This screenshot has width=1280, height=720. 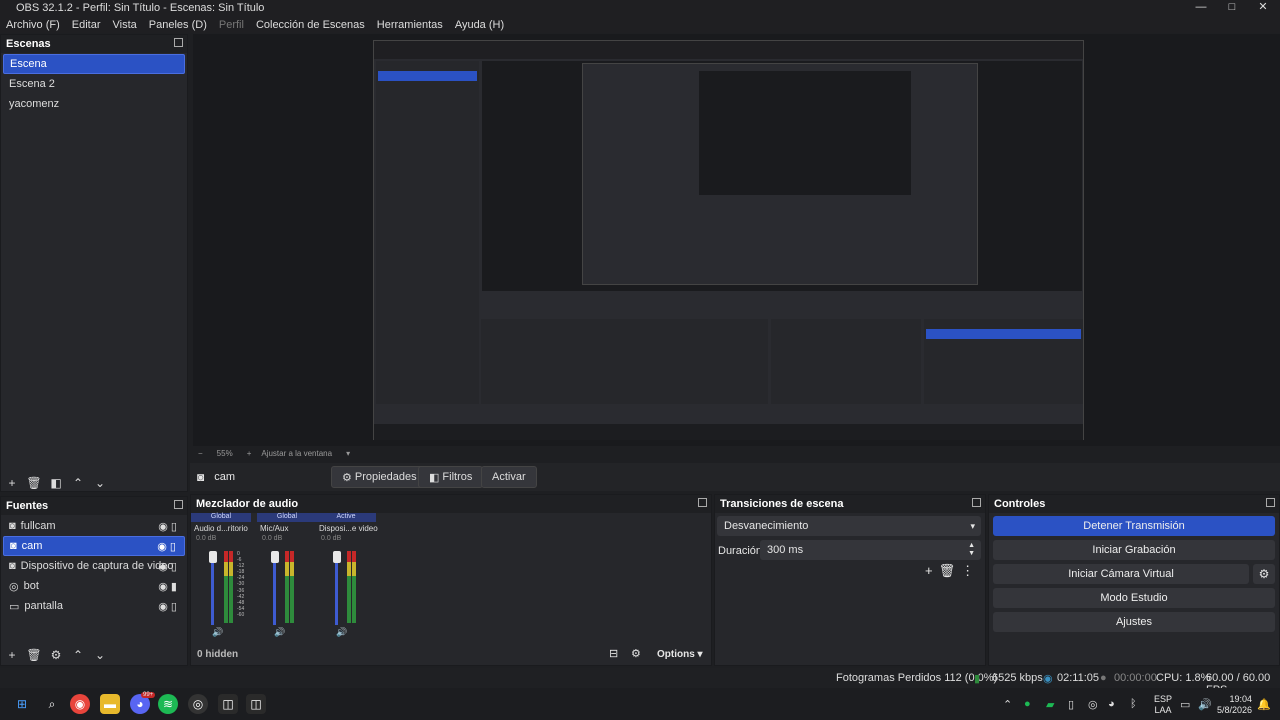 I want to click on scene-item: Escena 2, so click(x=94, y=84).